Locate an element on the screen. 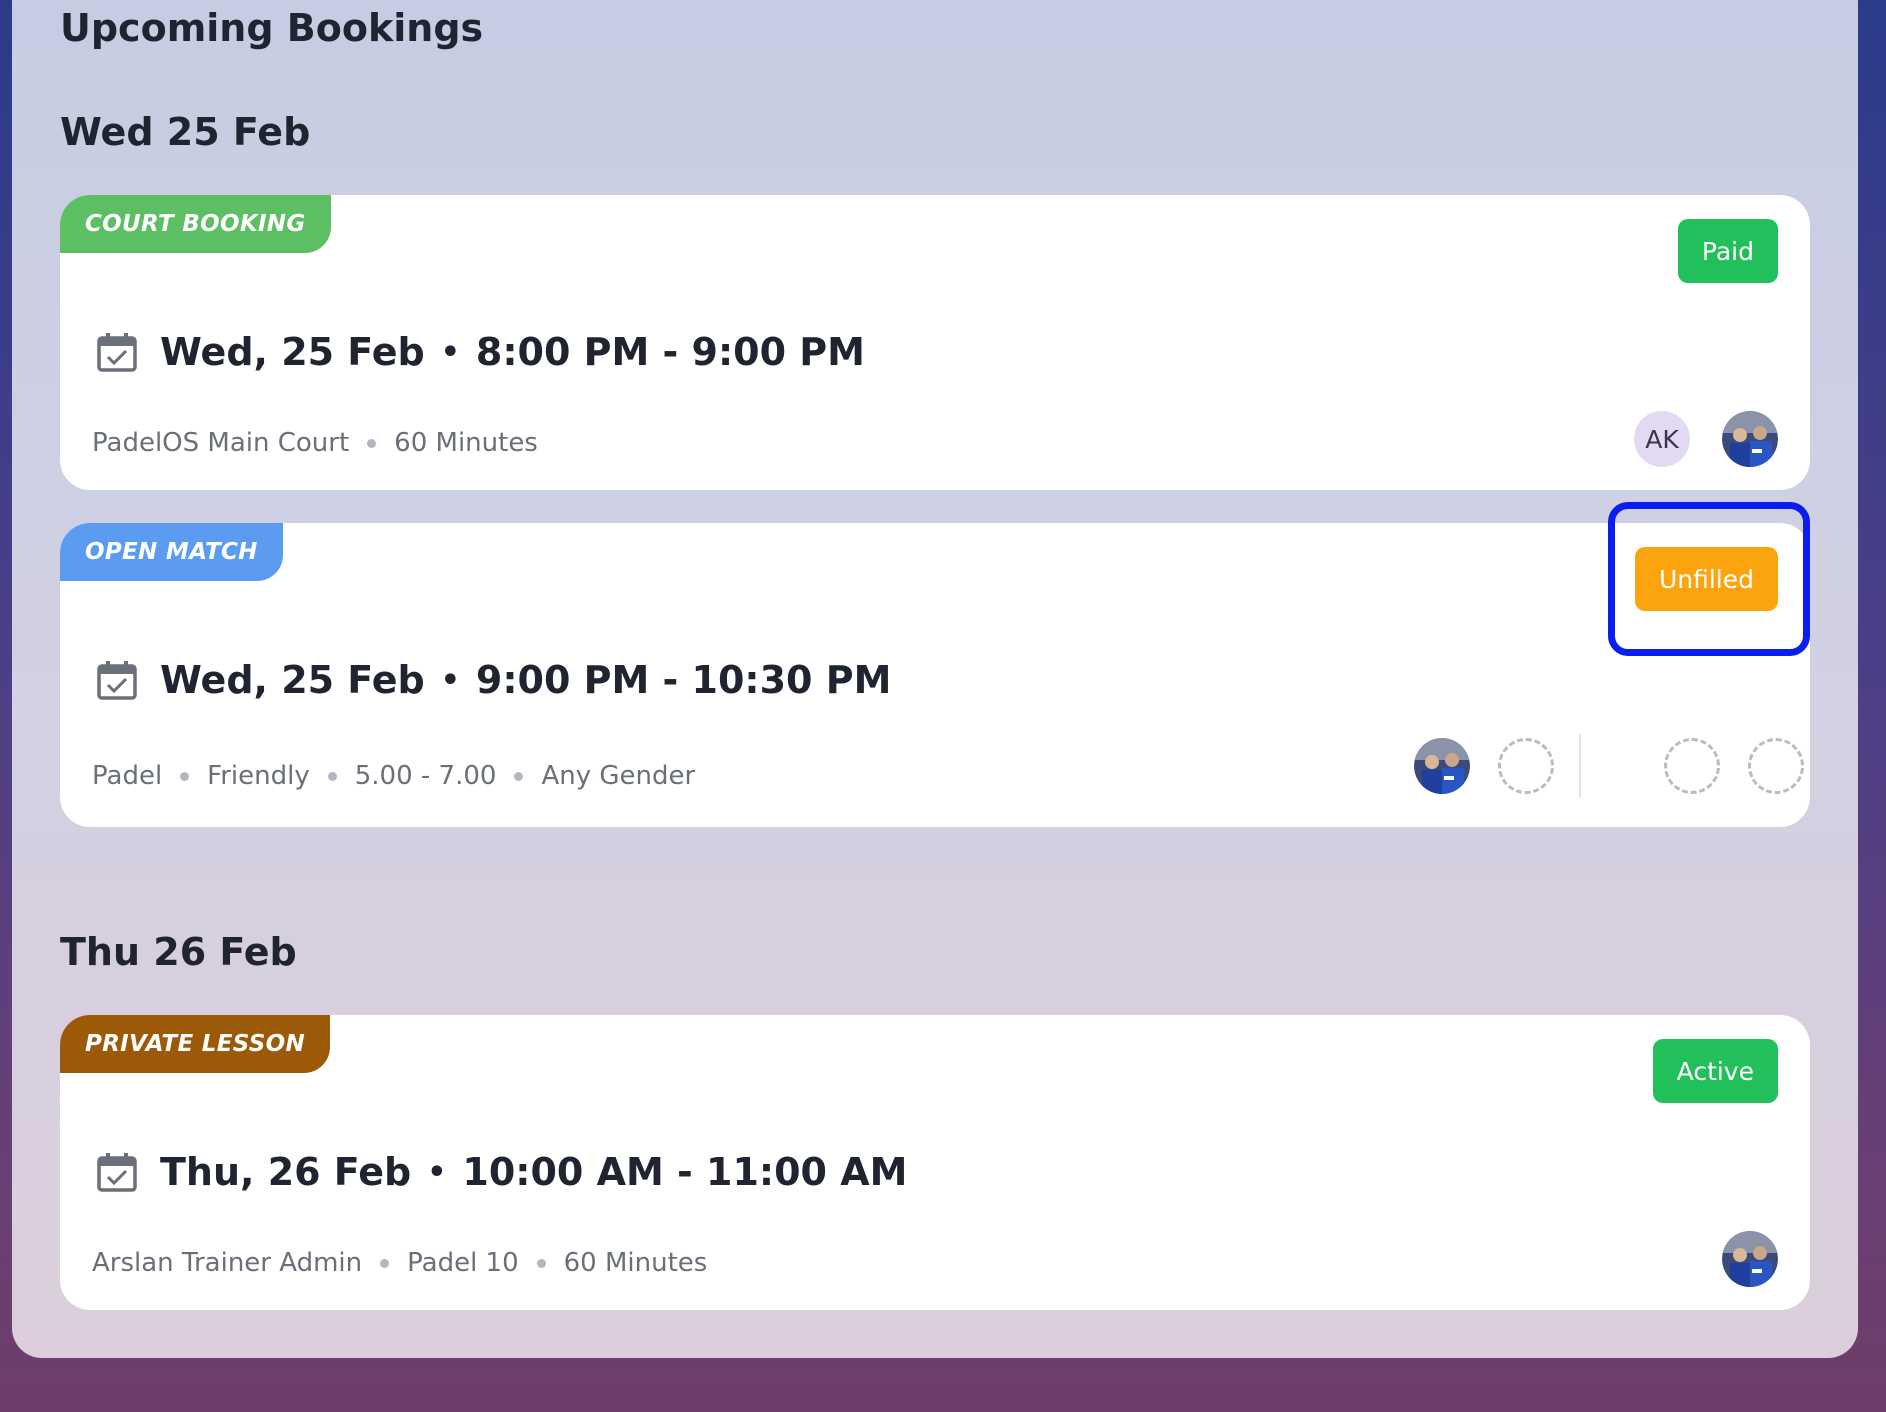 This screenshot has height=1412, width=1886. day-heading-wed: Wed 25 Feb is located at coordinates (185, 132).